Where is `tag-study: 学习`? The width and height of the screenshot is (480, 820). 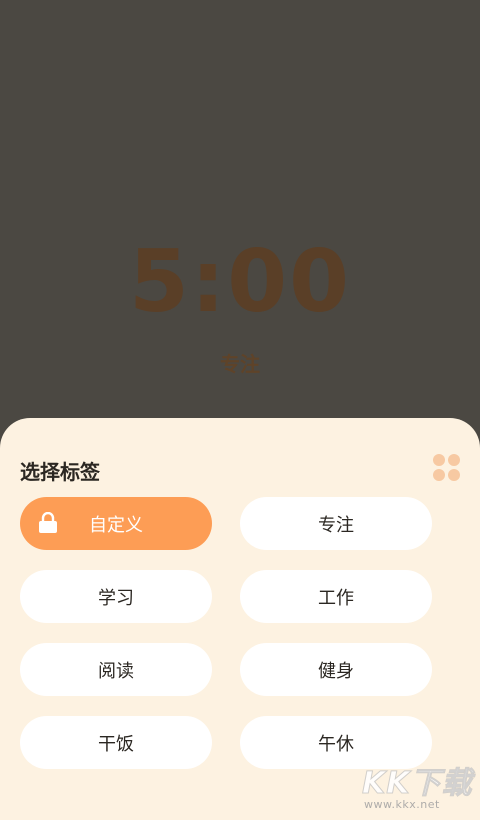 tag-study: 学习 is located at coordinates (116, 596).